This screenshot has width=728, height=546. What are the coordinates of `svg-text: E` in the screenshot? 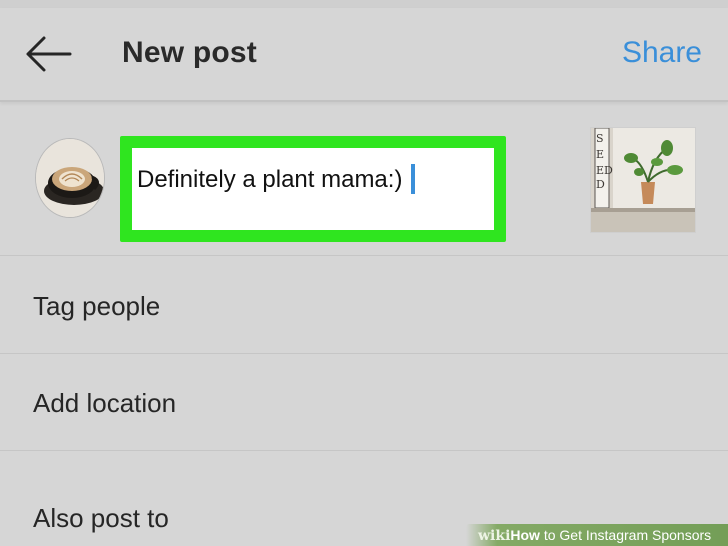 It's located at (600, 154).